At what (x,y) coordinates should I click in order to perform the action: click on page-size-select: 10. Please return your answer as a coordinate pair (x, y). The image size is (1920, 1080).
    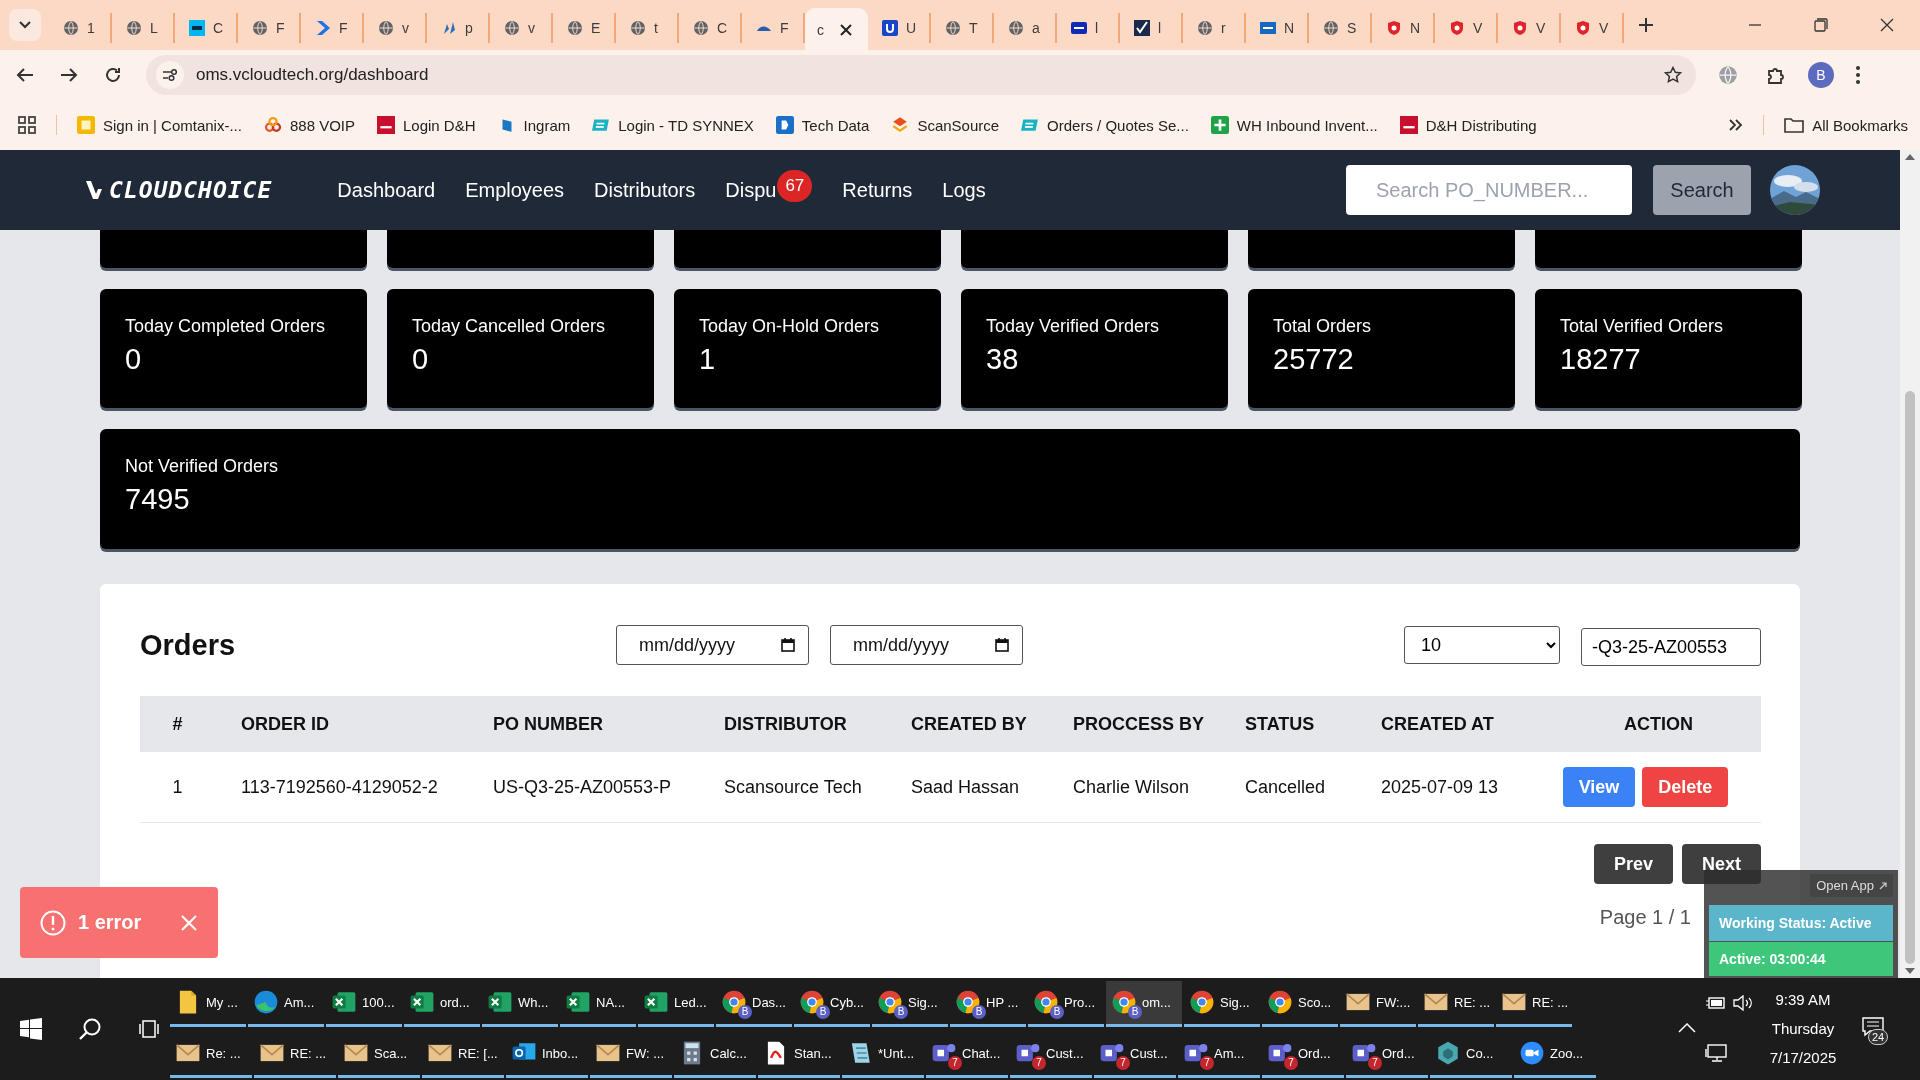
    Looking at the image, I should click on (1482, 645).